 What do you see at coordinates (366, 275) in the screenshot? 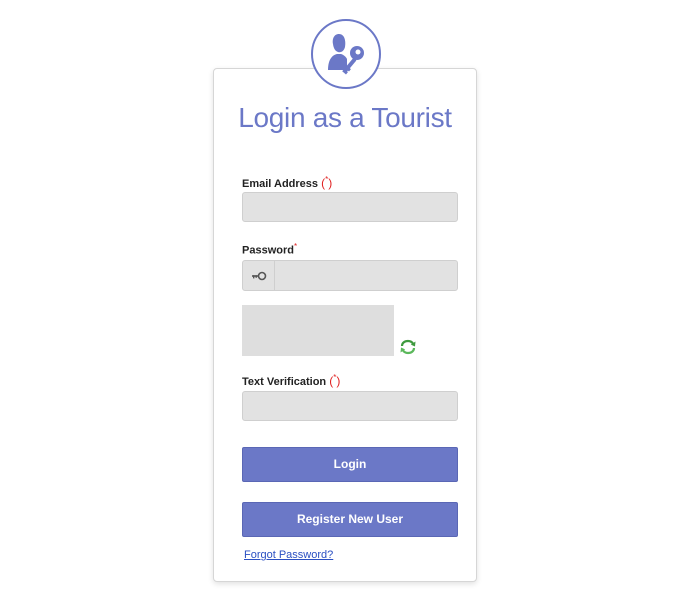
I see `password-input` at bounding box center [366, 275].